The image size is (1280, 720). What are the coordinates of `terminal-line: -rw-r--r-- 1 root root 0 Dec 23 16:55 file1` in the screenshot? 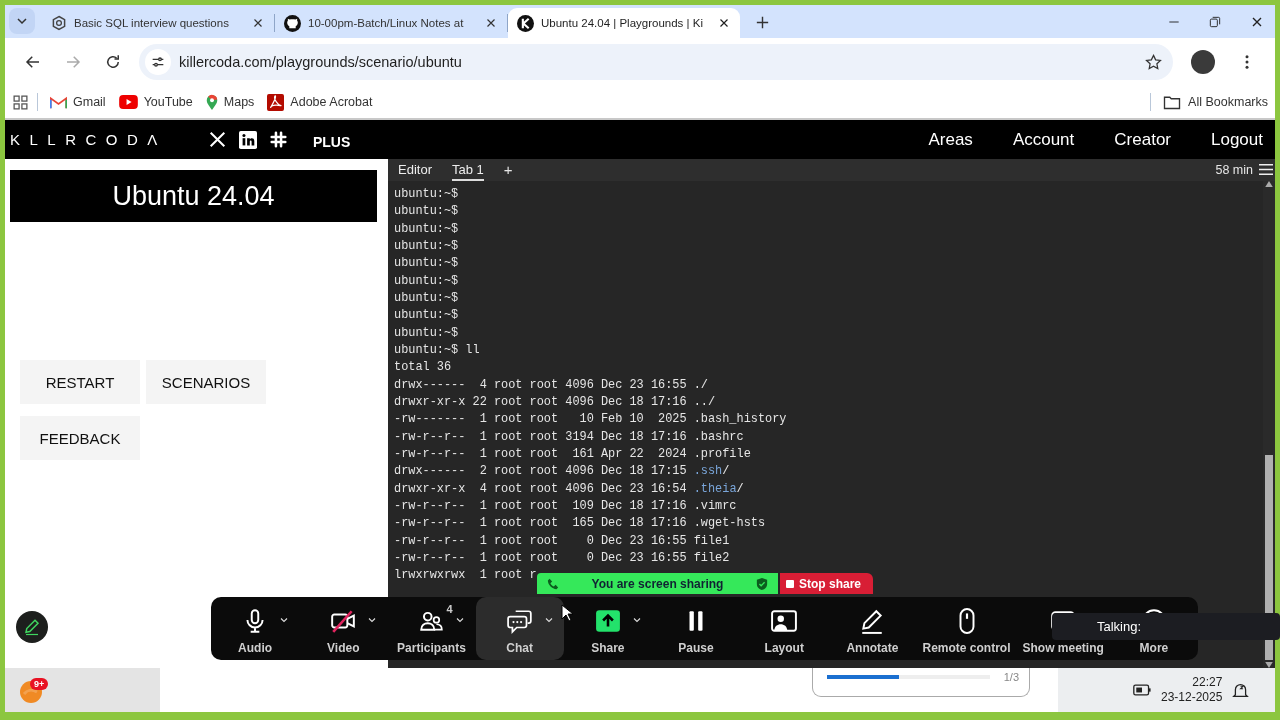 It's located at (562, 541).